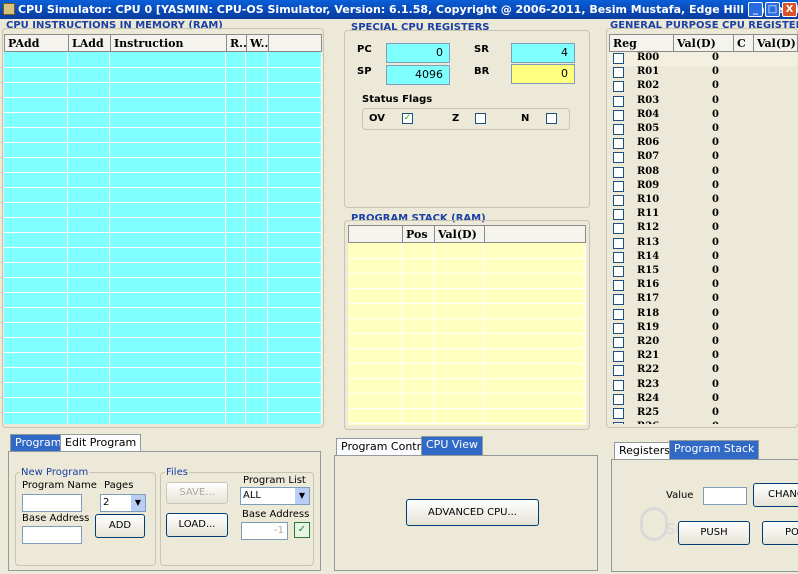 This screenshot has height=574, width=798. I want to click on base-address-input, so click(52, 535).